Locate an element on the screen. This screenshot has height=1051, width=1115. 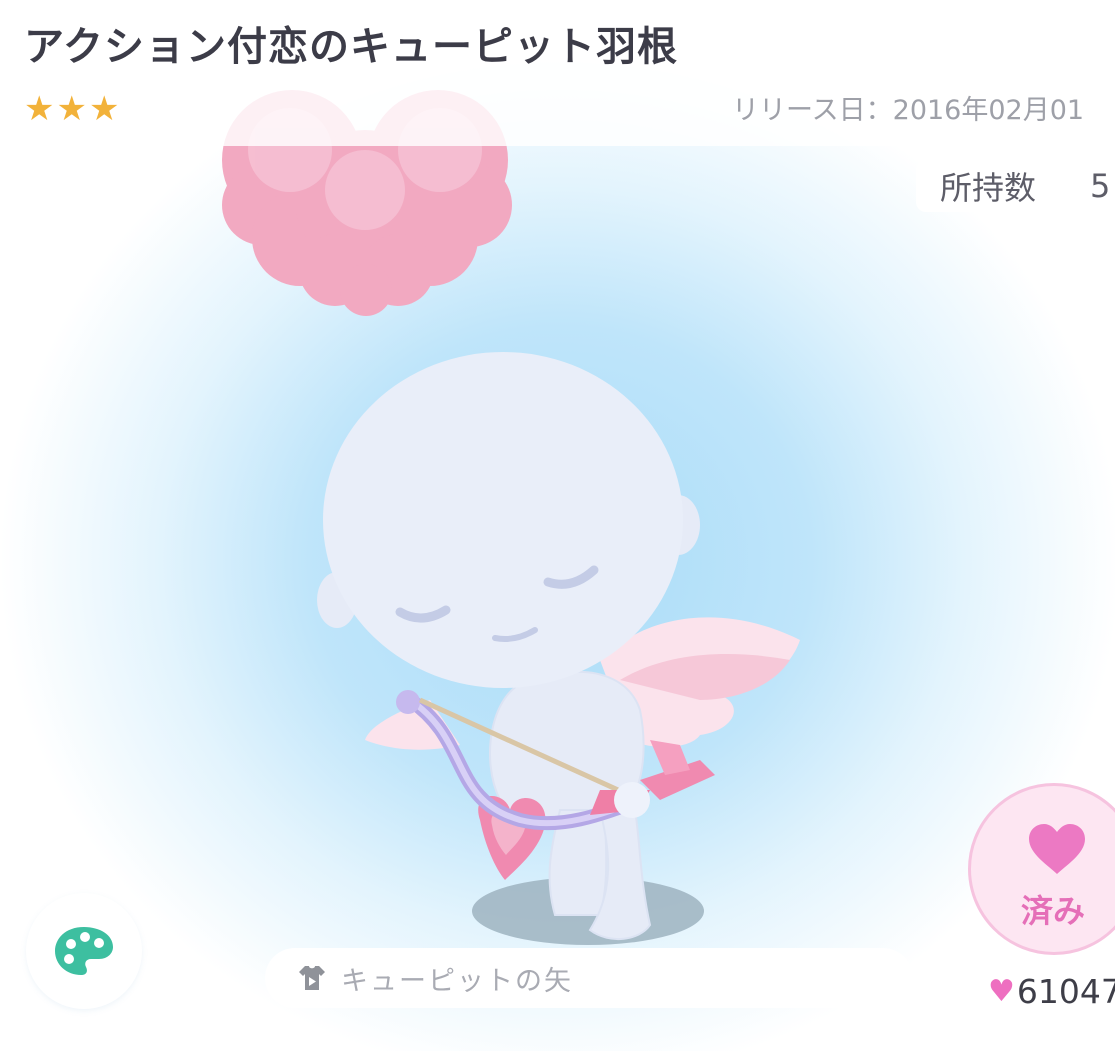
owned-count-box: 所持数 5 is located at coordinates (1015, 186).